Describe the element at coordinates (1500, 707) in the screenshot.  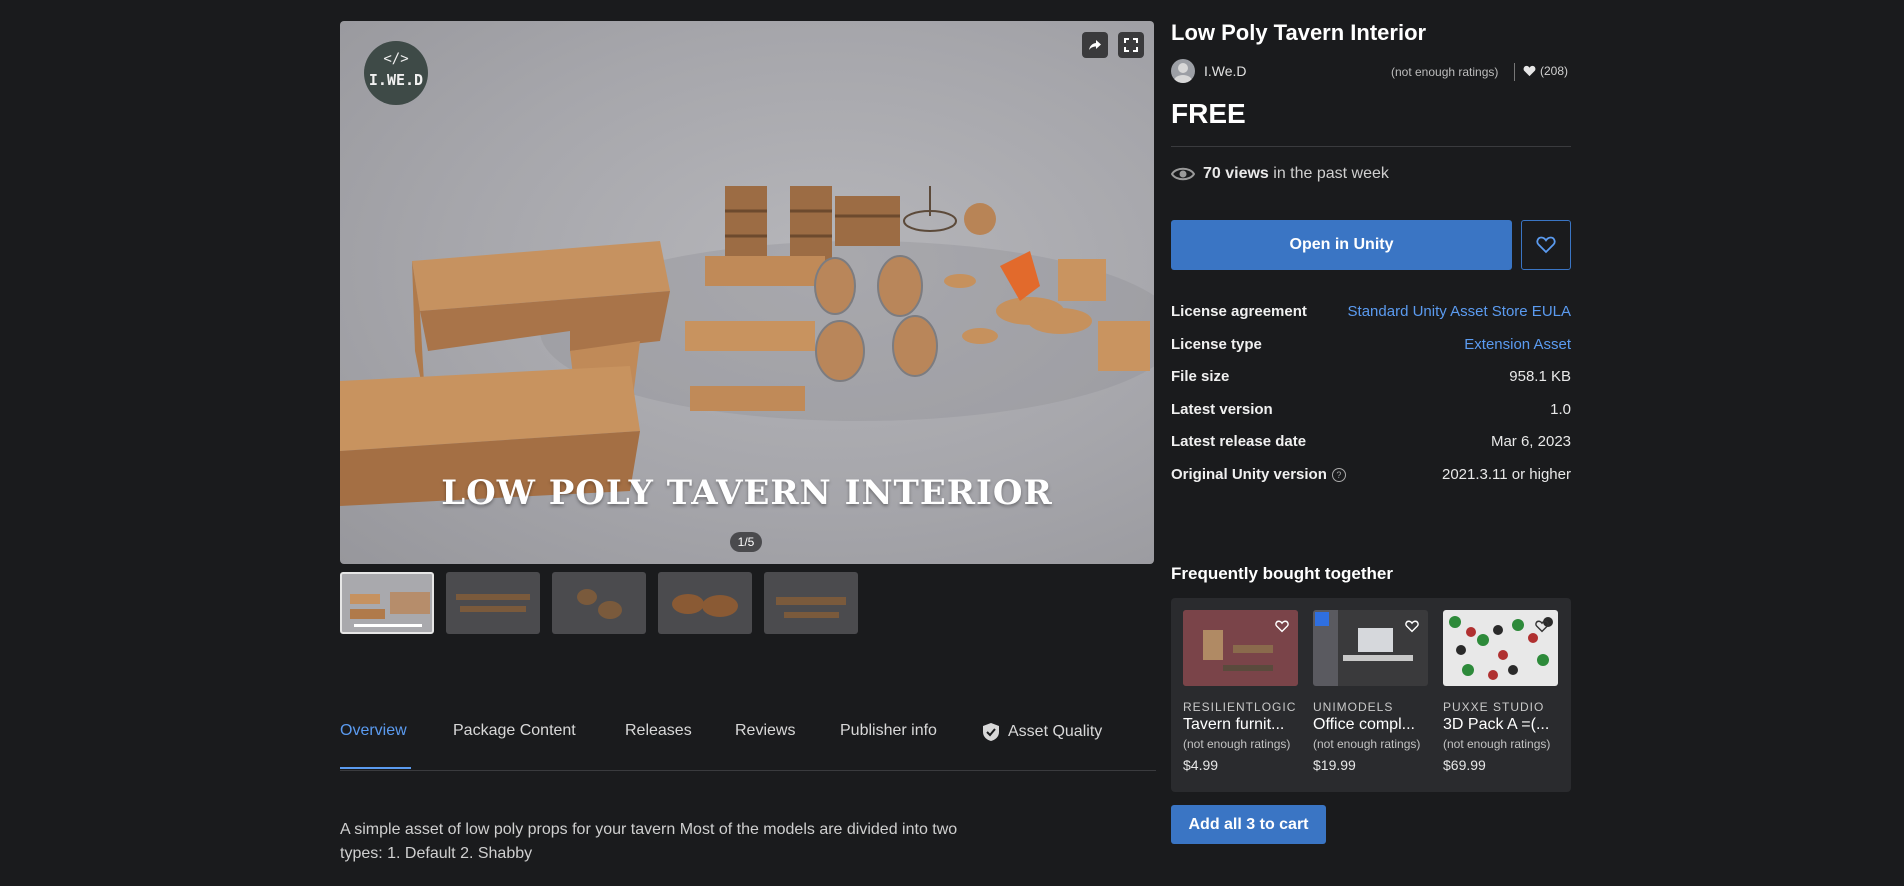
I see `fbt-item-publisher: PUXXE STUDIO` at that location.